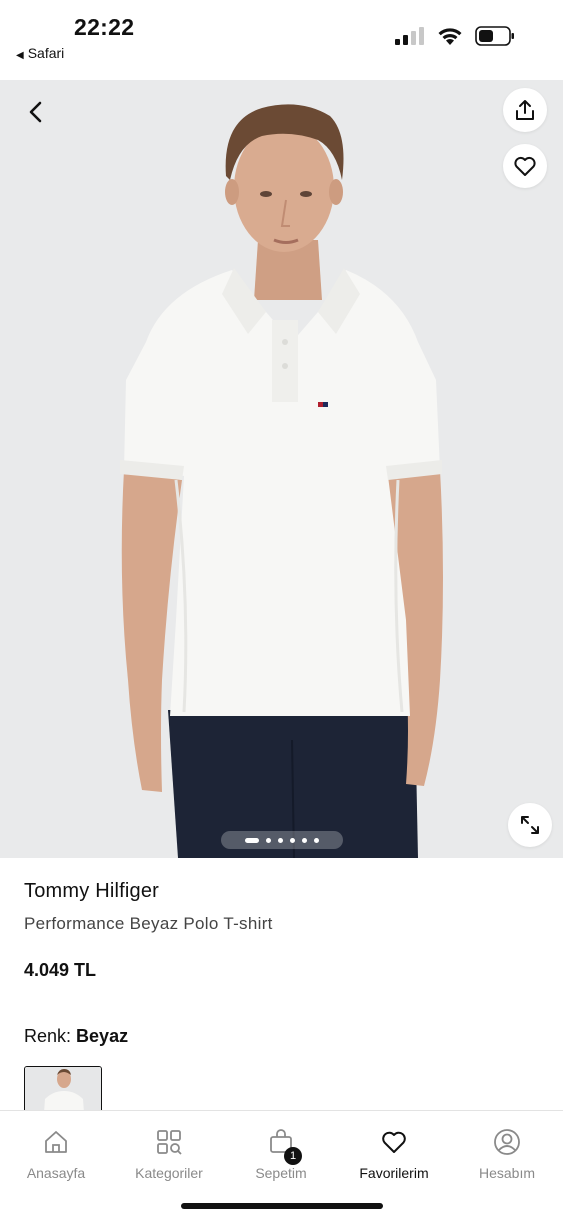  Describe the element at coordinates (494, 36) in the screenshot. I see `battery-icon` at that location.